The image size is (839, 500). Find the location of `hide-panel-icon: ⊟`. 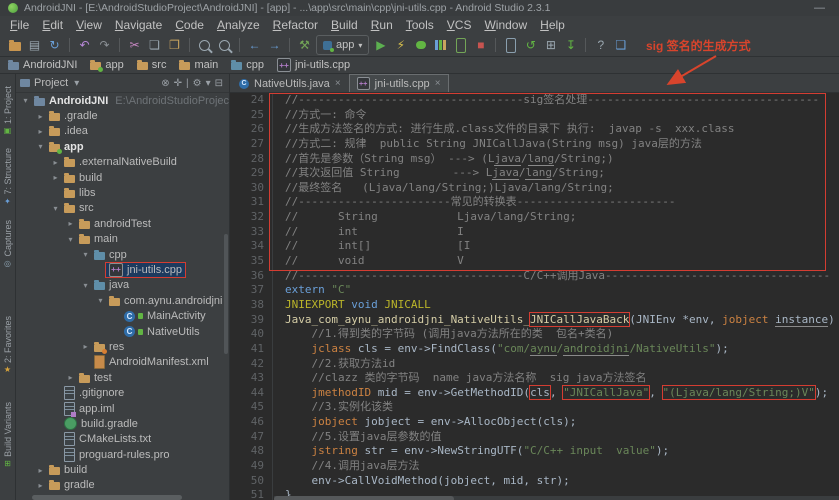

hide-panel-icon: ⊟ is located at coordinates (219, 83).